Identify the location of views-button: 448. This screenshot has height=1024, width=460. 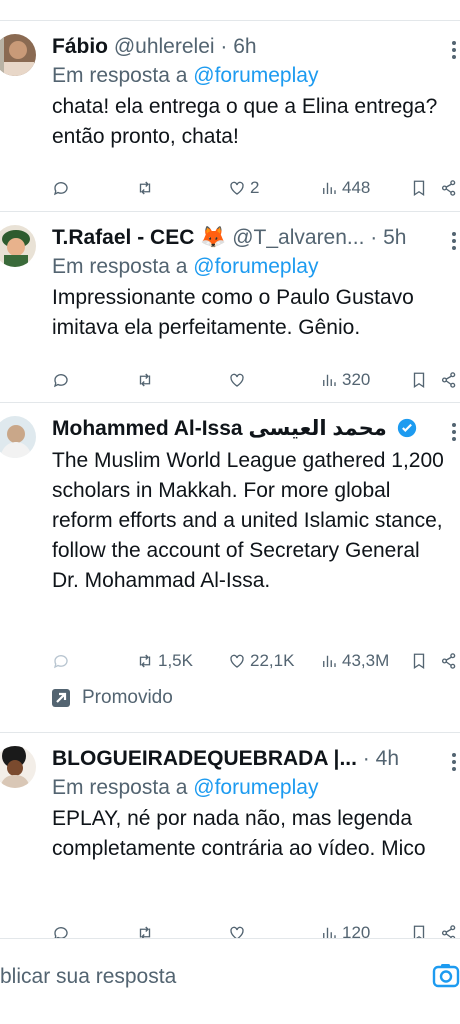
(345, 188).